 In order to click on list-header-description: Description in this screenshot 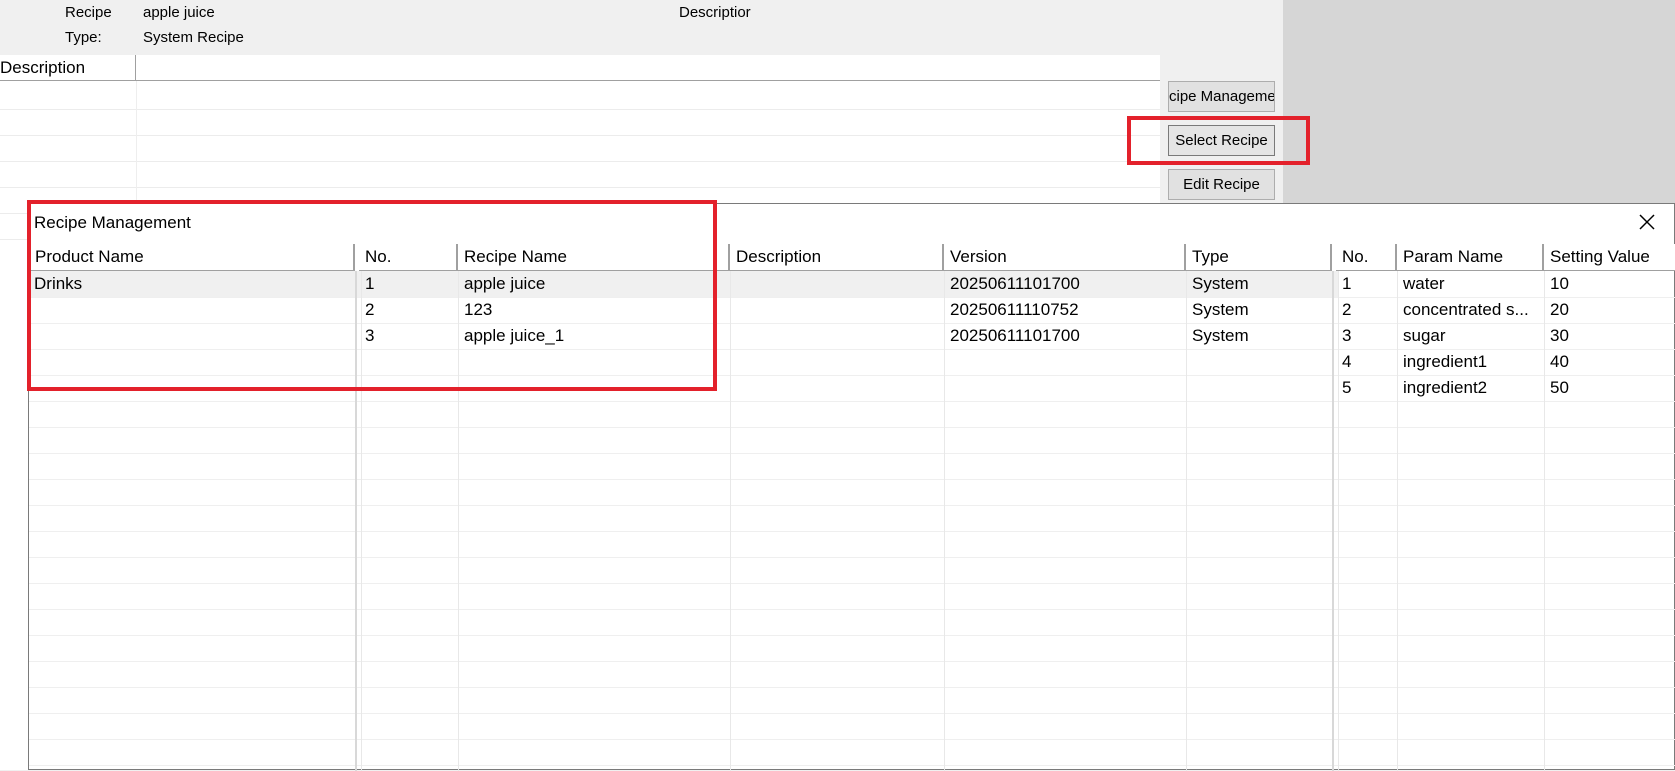, I will do `click(66, 68)`.